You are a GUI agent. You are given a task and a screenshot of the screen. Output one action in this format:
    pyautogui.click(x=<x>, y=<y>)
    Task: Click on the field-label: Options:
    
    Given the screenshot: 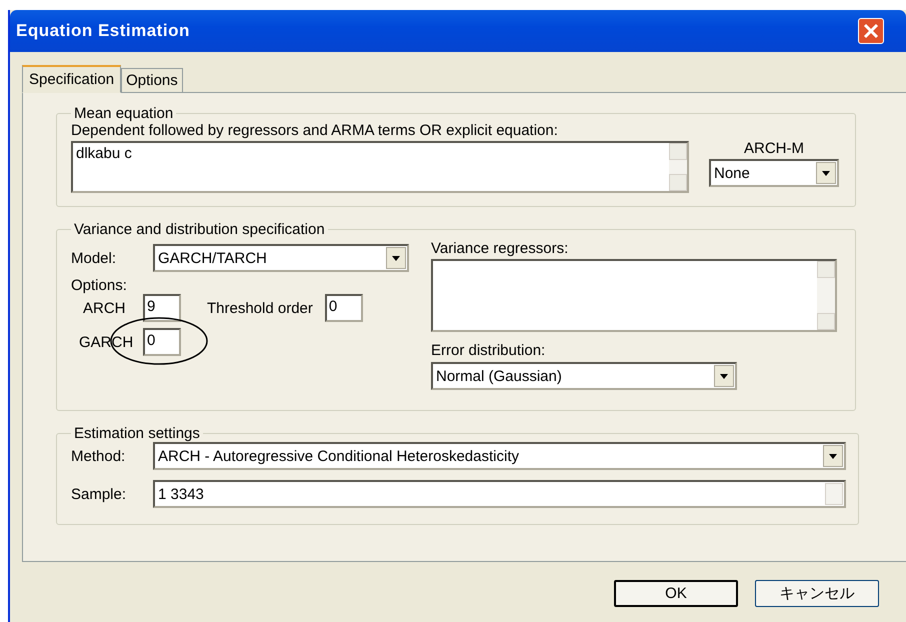 What is the action you would take?
    pyautogui.click(x=99, y=285)
    